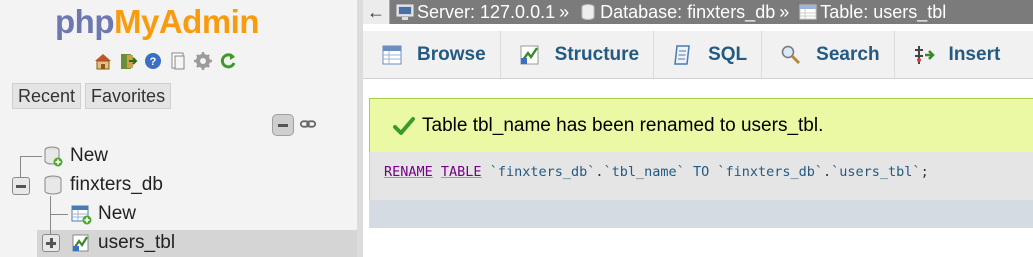 Image resolution: width=1033 pixels, height=257 pixels. I want to click on logout-icon, so click(128, 61).